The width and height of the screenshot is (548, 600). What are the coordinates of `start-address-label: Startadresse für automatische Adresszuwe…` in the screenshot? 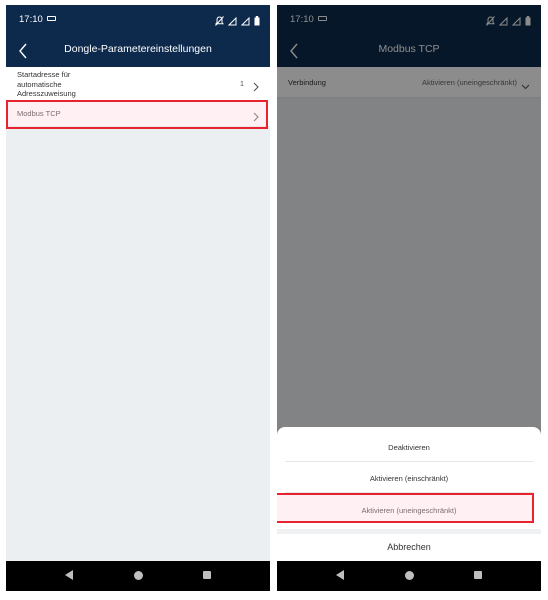 It's located at (46, 84).